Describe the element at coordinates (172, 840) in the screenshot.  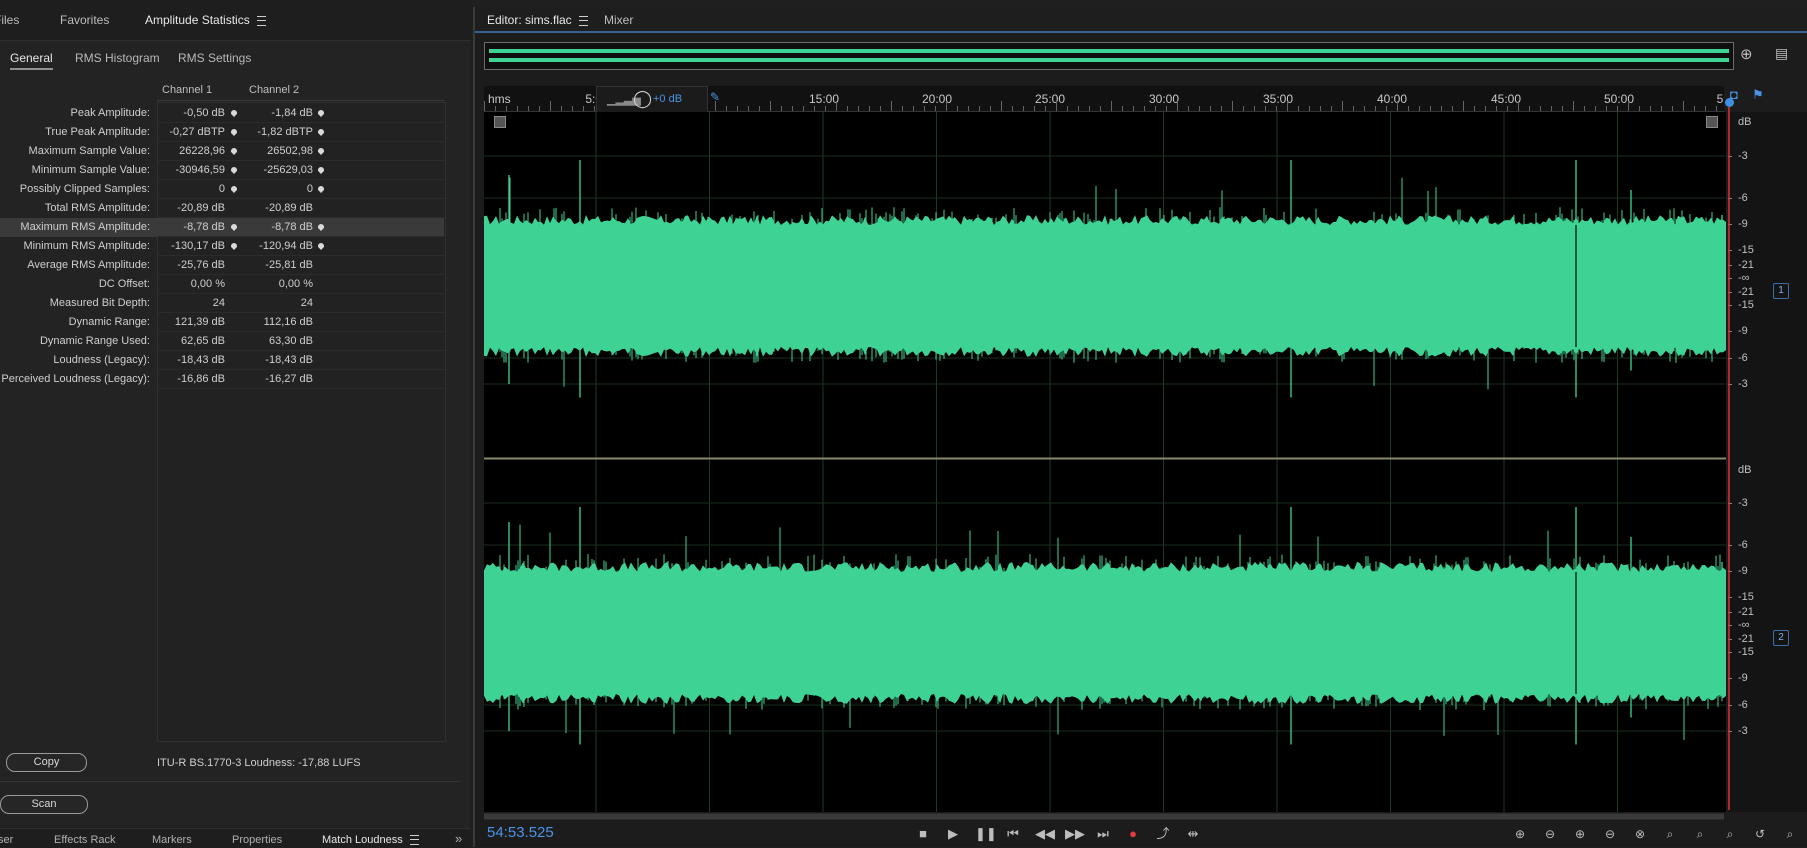
I see `tab-markers: Markers` at that location.